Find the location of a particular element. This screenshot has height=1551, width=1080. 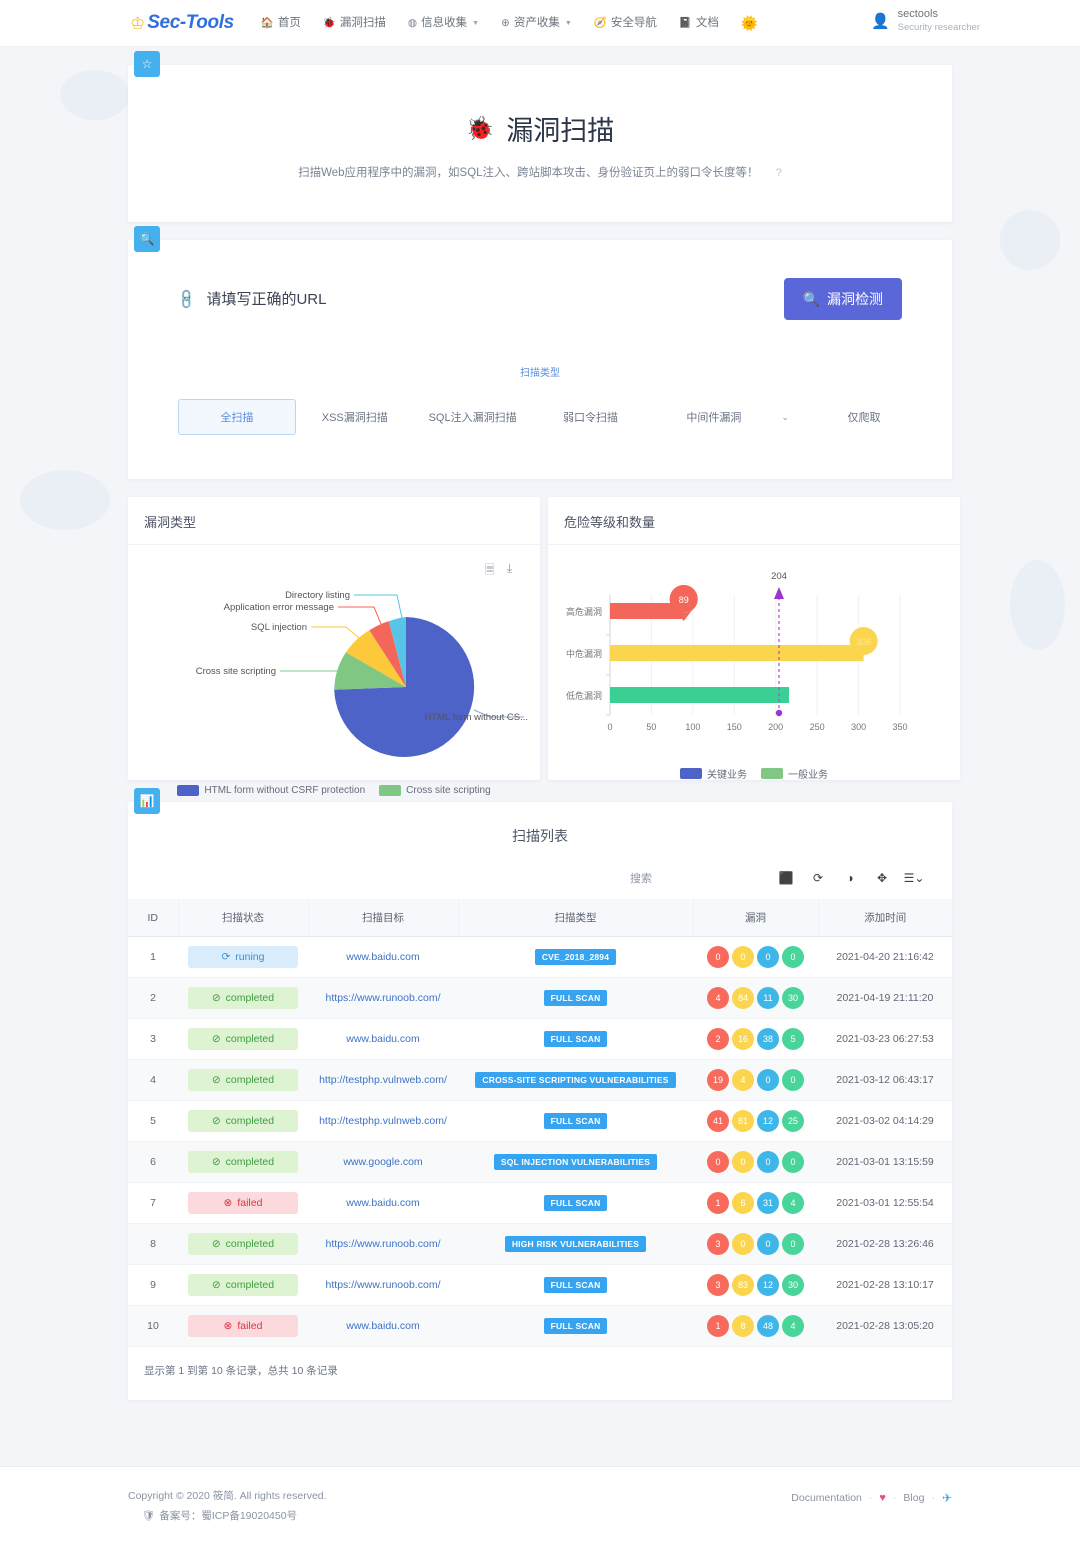

col-time: 添加时间 is located at coordinates (885, 918).